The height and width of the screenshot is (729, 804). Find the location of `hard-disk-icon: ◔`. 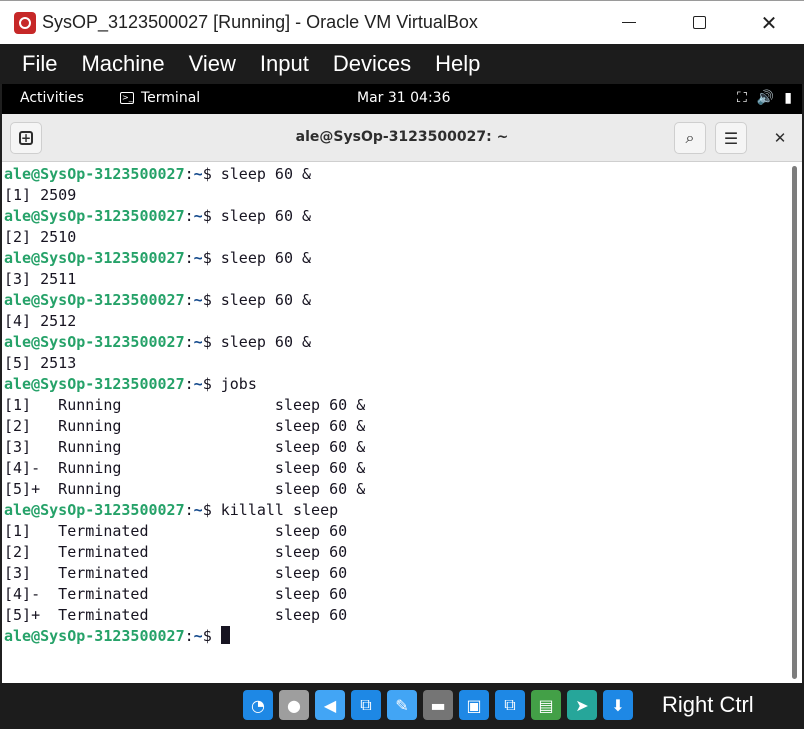

hard-disk-icon: ◔ is located at coordinates (258, 705).